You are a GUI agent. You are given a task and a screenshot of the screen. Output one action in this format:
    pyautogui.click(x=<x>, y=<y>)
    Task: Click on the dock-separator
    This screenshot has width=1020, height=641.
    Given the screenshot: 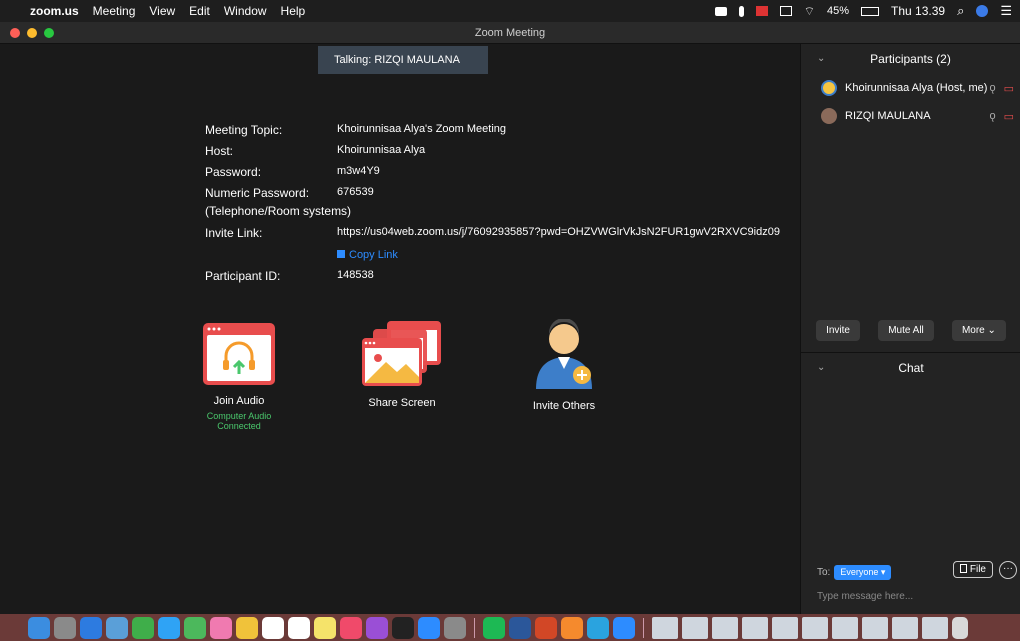 What is the action you would take?
    pyautogui.click(x=643, y=627)
    